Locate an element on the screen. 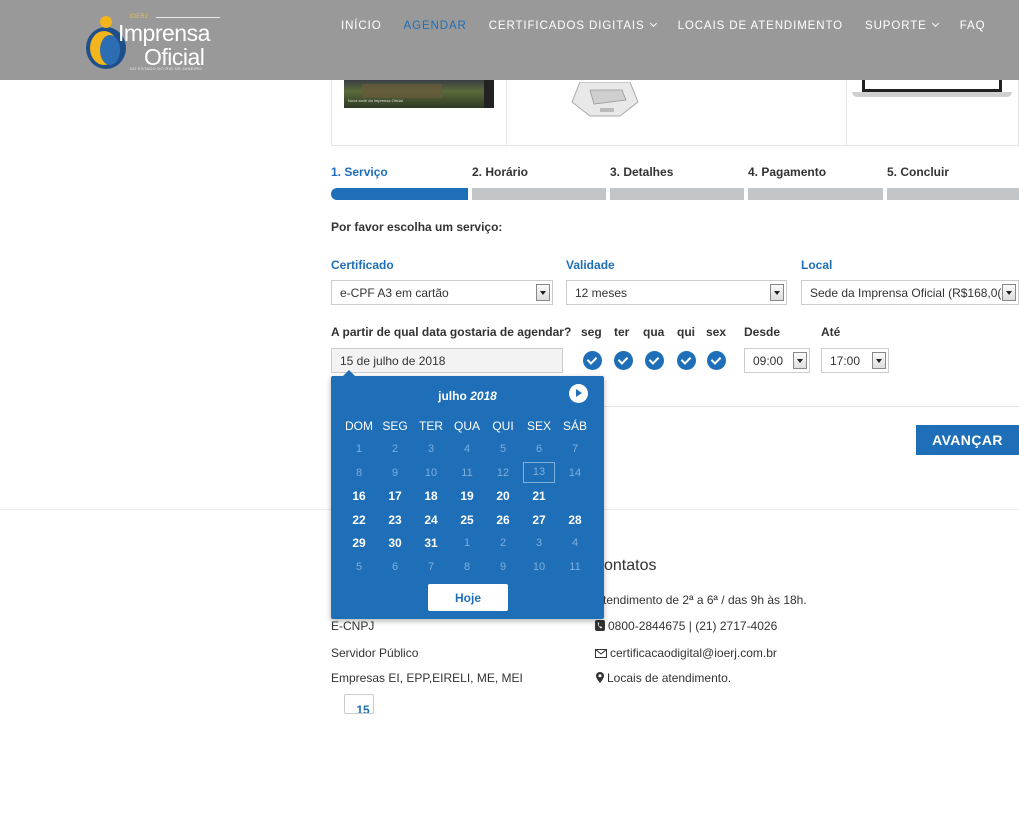 The height and width of the screenshot is (816, 1019). validade-value: 12 meses is located at coordinates (601, 293).